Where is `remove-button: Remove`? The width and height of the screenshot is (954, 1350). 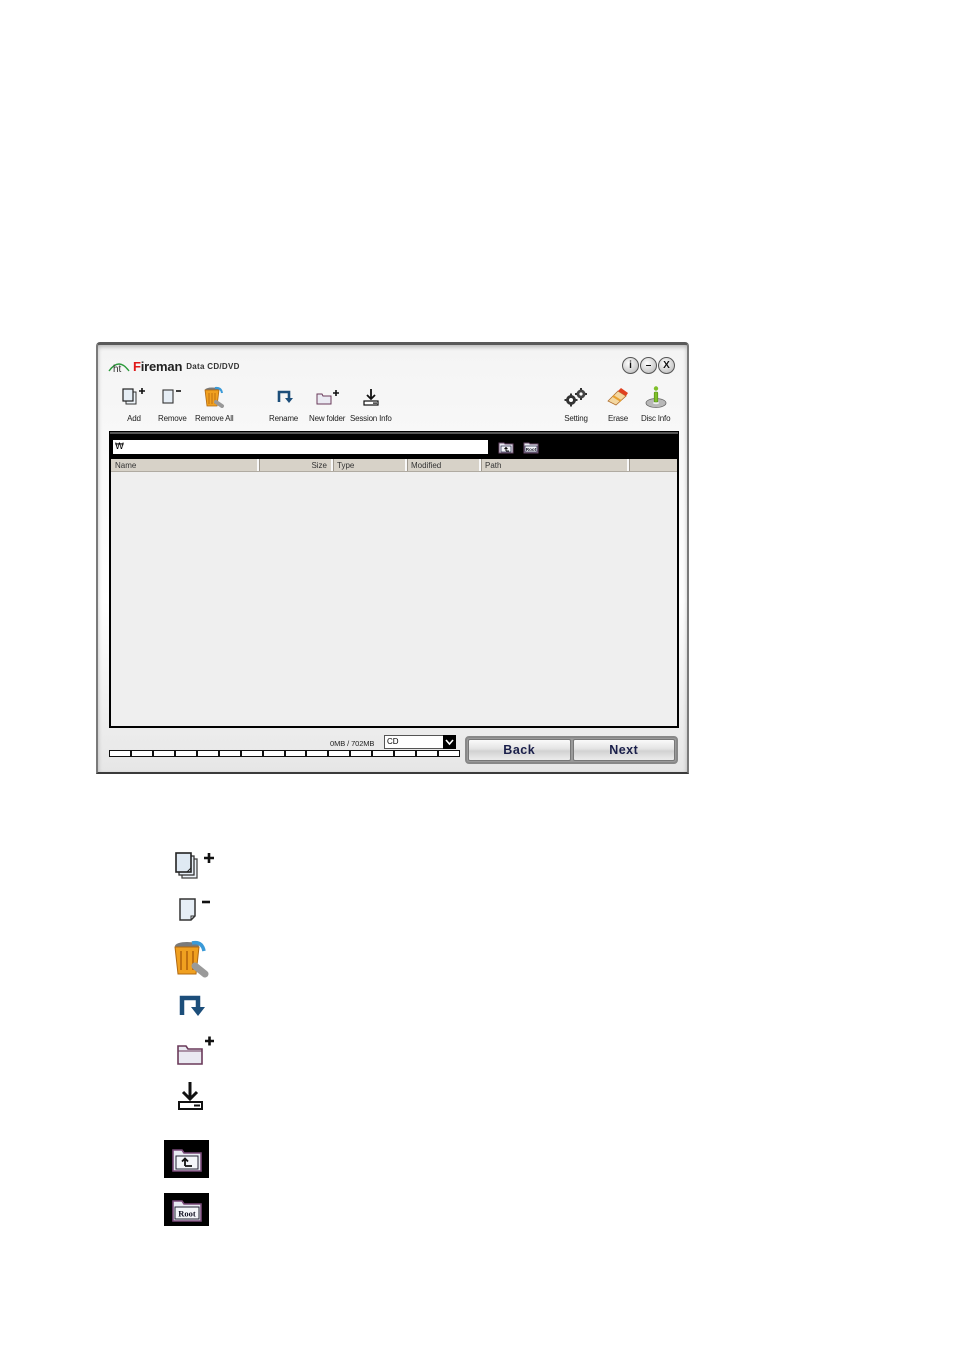 remove-button: Remove is located at coordinates (172, 404).